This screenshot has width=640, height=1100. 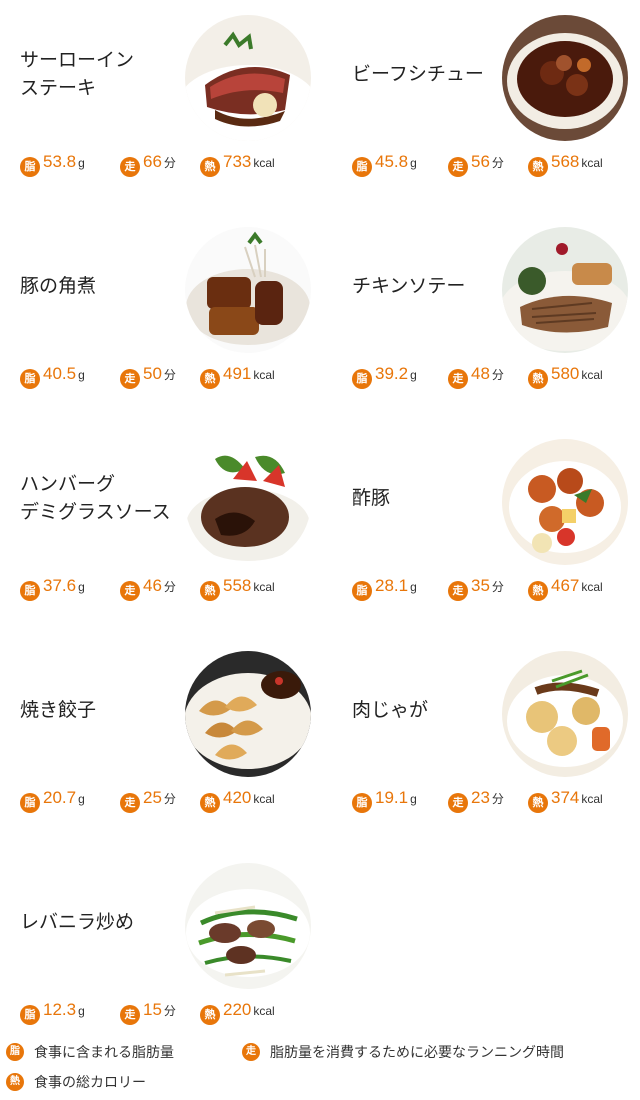 I want to click on fat-stat: 脂 12.3 g, so click(x=52, y=1012).